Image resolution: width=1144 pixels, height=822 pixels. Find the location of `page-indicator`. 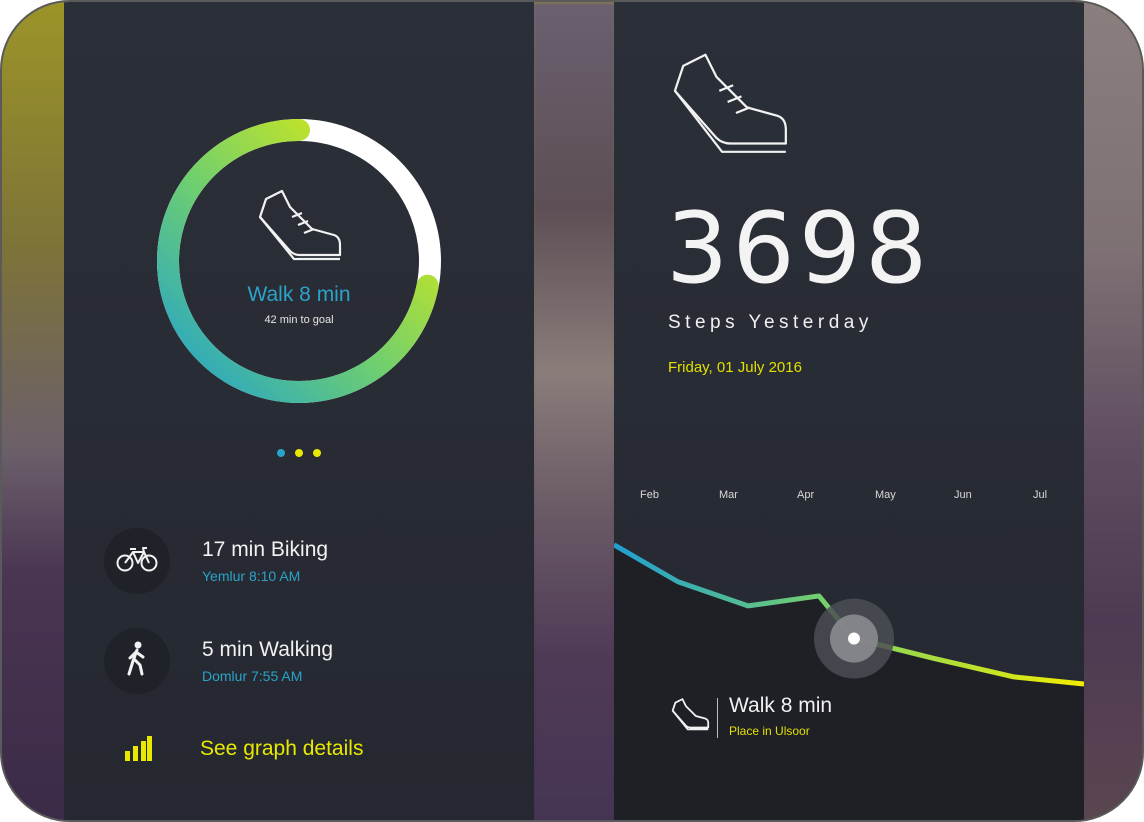

page-indicator is located at coordinates (299, 453).